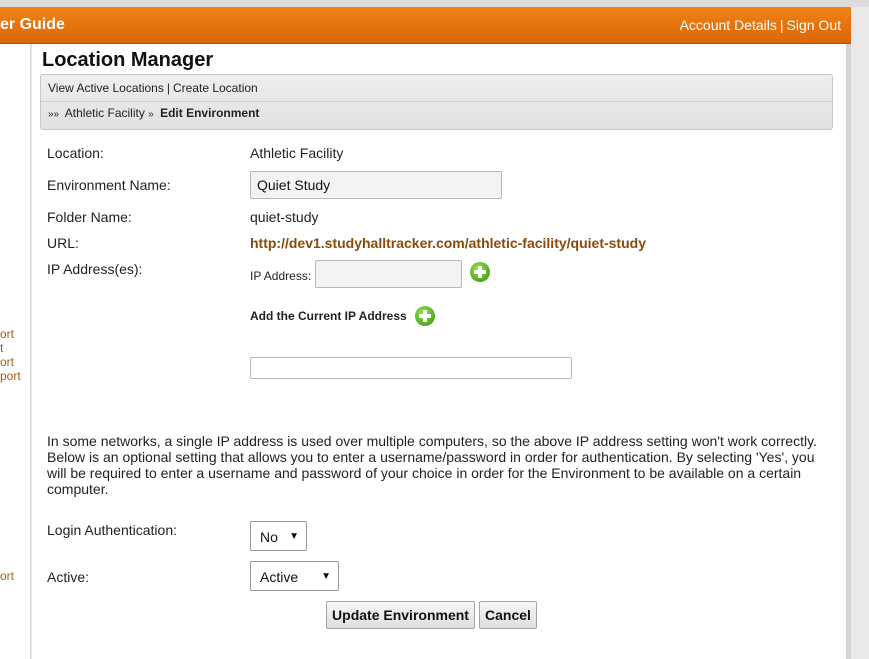 The height and width of the screenshot is (659, 869). Describe the element at coordinates (508, 615) in the screenshot. I see `cancel-button: Cancel` at that location.